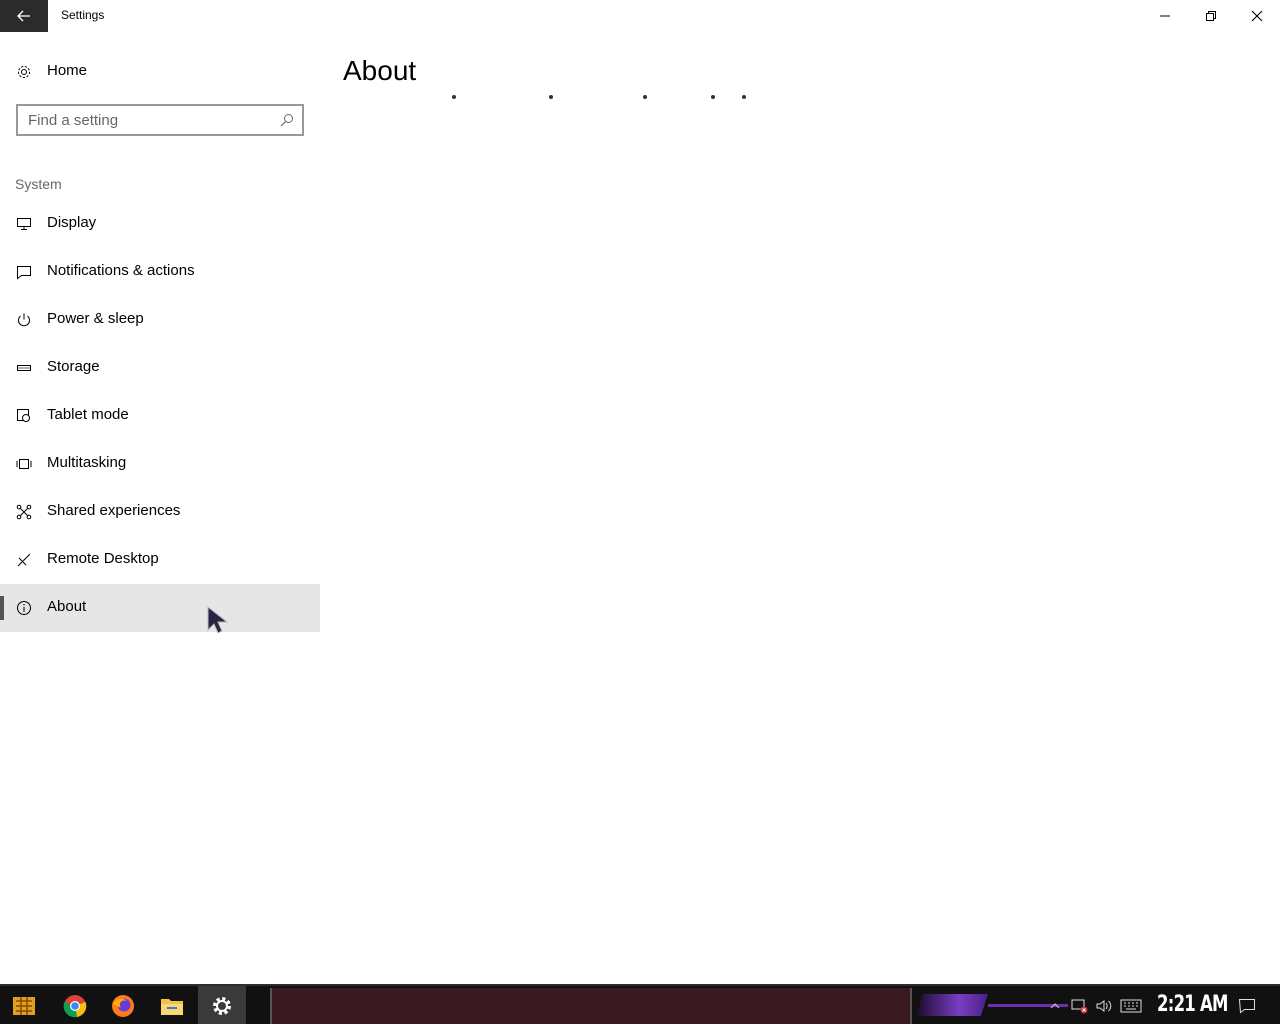 Image resolution: width=1280 pixels, height=1024 pixels. Describe the element at coordinates (24, 224) in the screenshot. I see `display-icon` at that location.